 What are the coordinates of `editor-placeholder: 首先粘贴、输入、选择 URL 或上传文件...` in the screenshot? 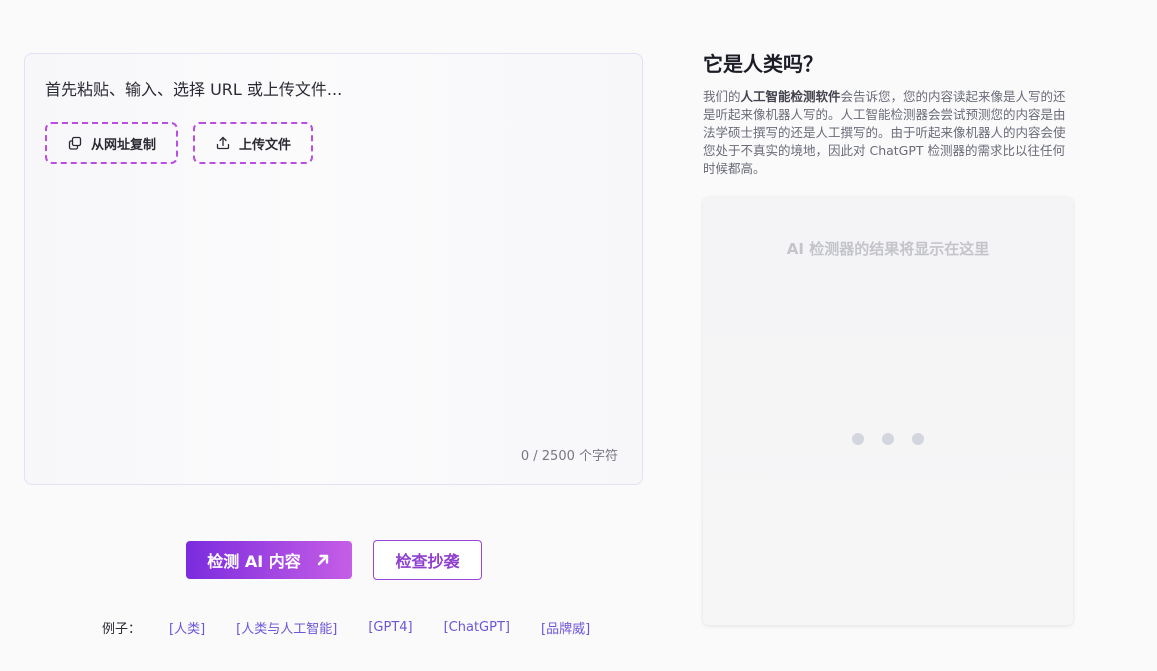 It's located at (193, 88).